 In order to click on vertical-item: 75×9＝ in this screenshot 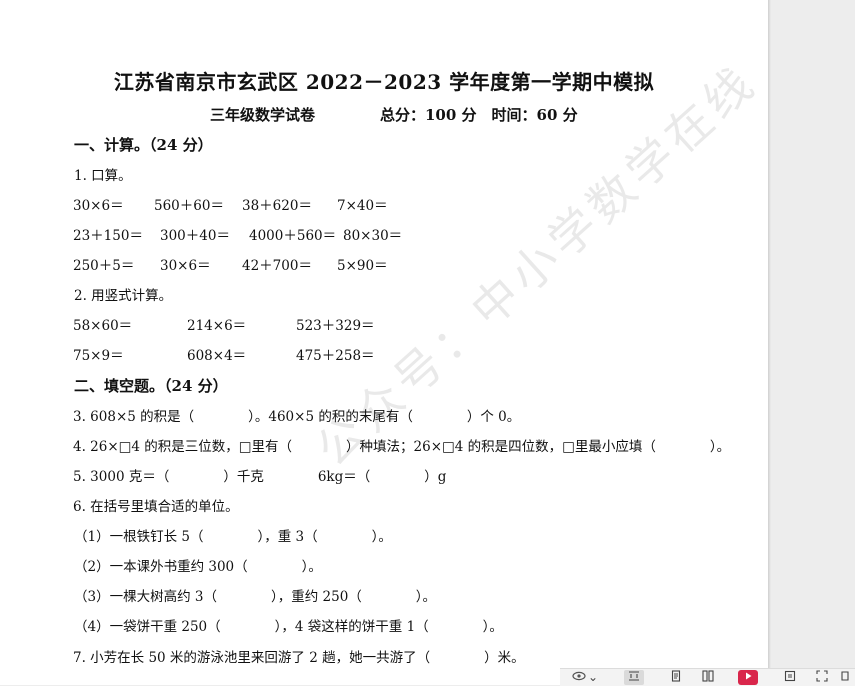, I will do `click(98, 356)`.